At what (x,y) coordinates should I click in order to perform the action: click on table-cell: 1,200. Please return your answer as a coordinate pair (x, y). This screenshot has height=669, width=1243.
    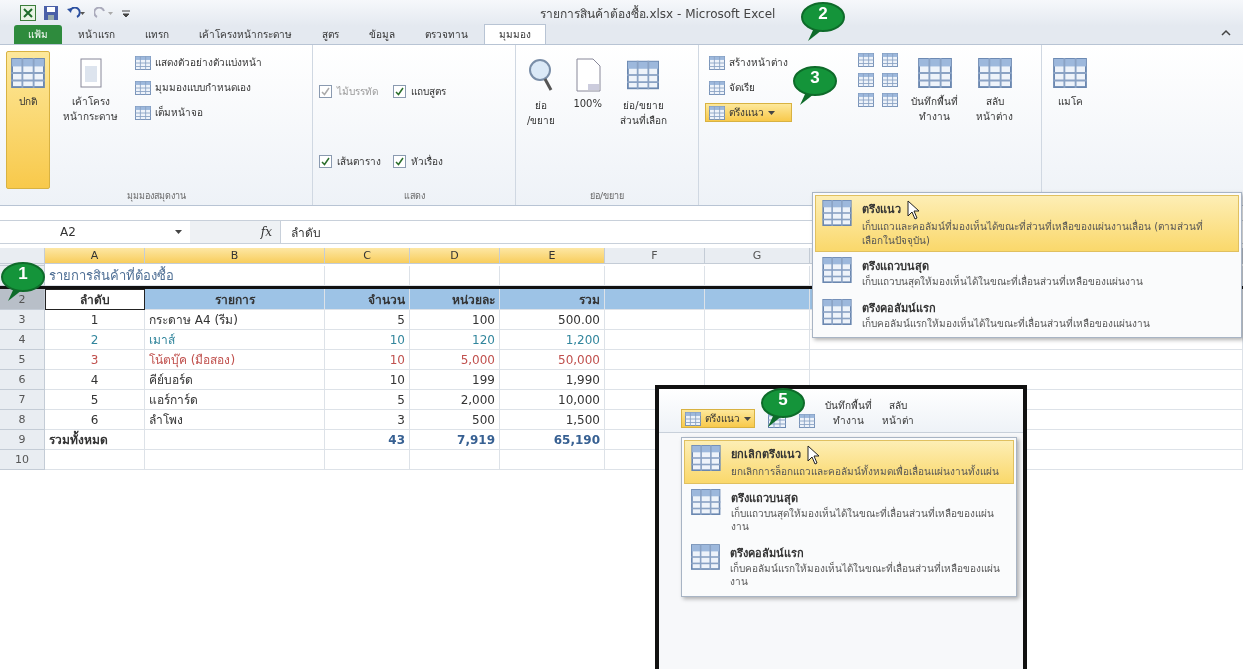
    Looking at the image, I should click on (552, 340).